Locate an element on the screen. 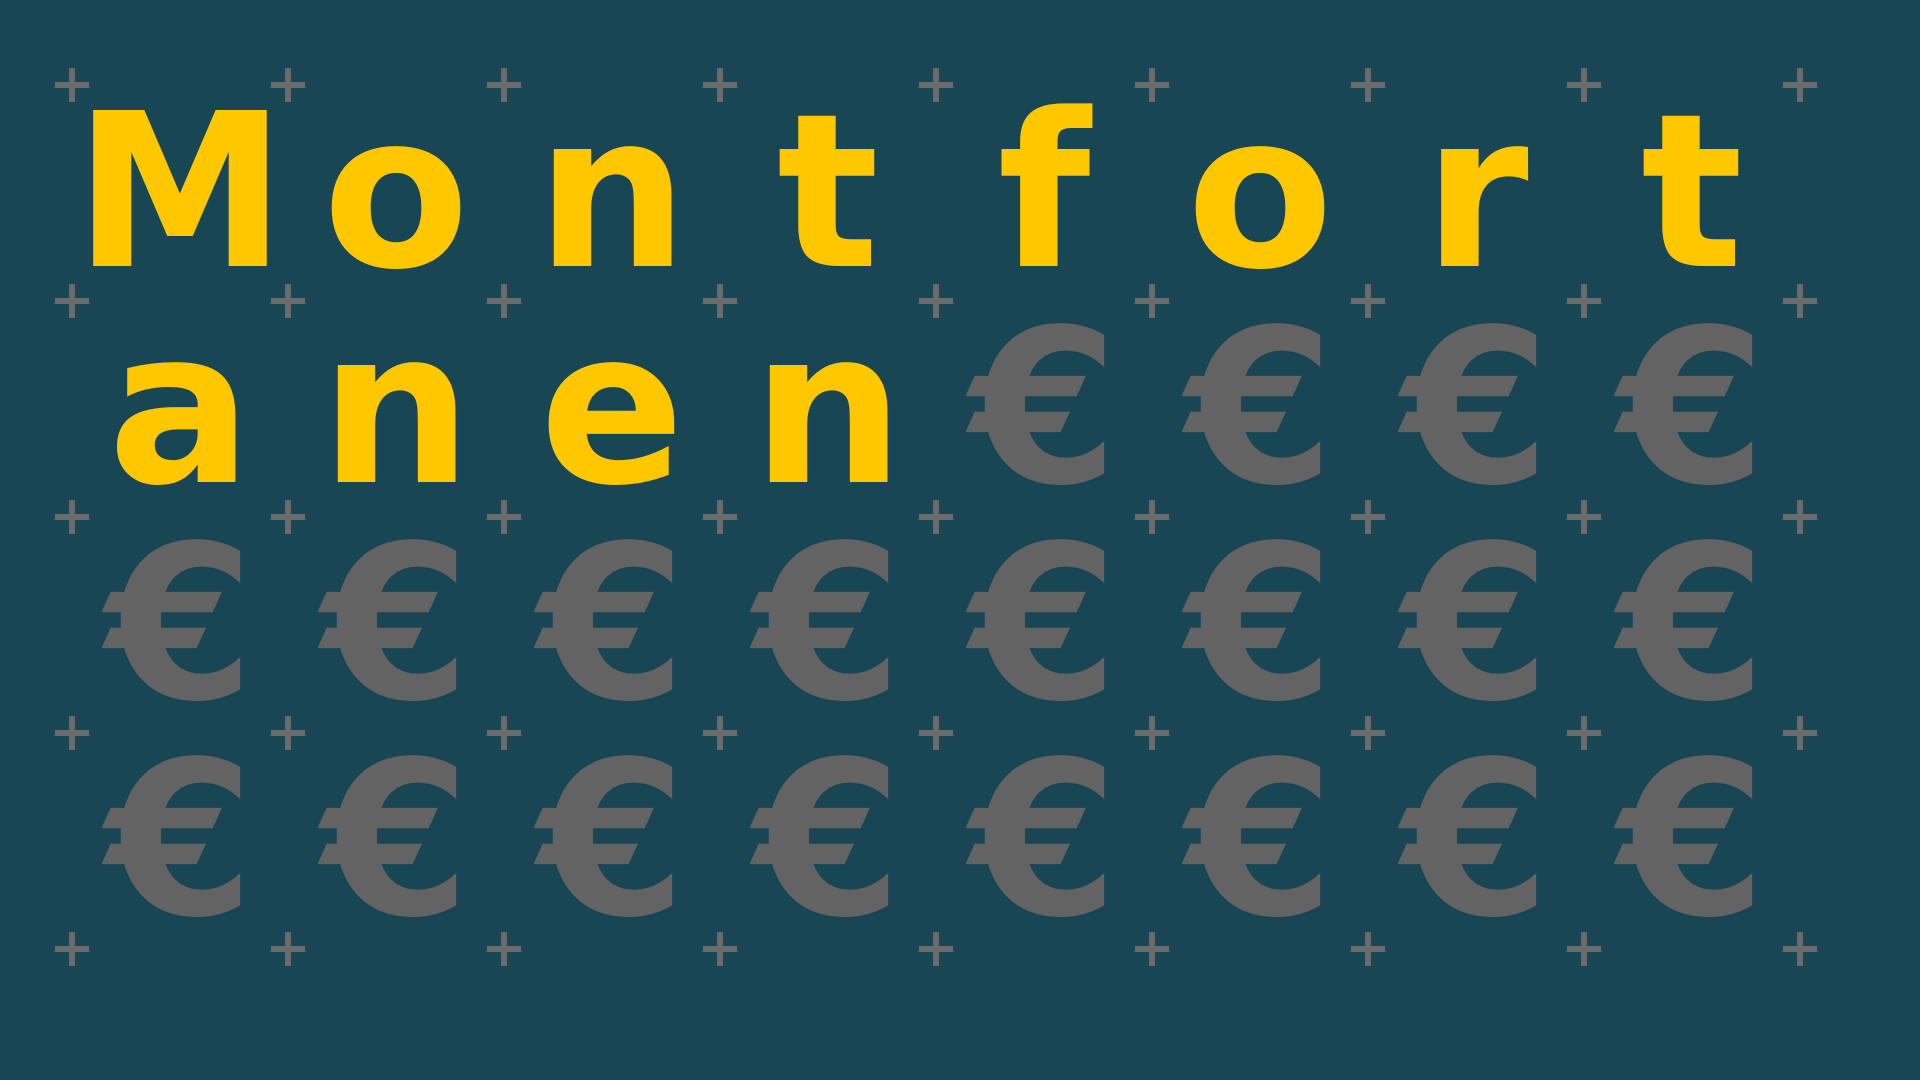 The width and height of the screenshot is (1920, 1080). letter-glyph: f is located at coordinates (1044, 192).